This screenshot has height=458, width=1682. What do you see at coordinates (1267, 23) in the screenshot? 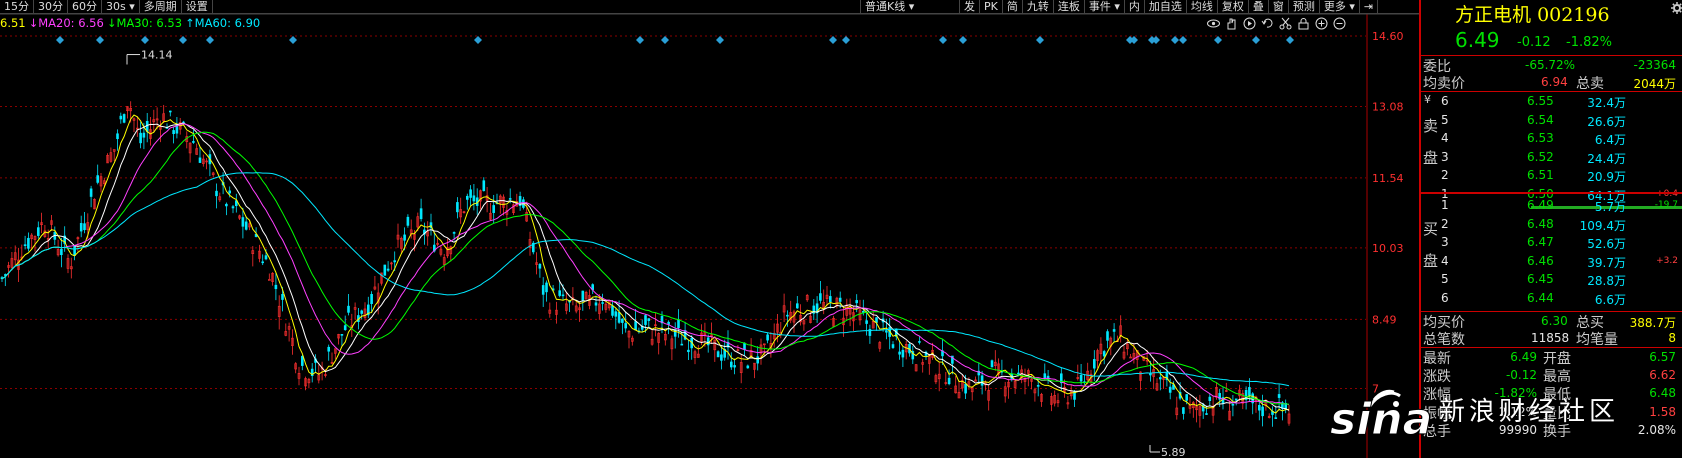
I see `undo-icon` at bounding box center [1267, 23].